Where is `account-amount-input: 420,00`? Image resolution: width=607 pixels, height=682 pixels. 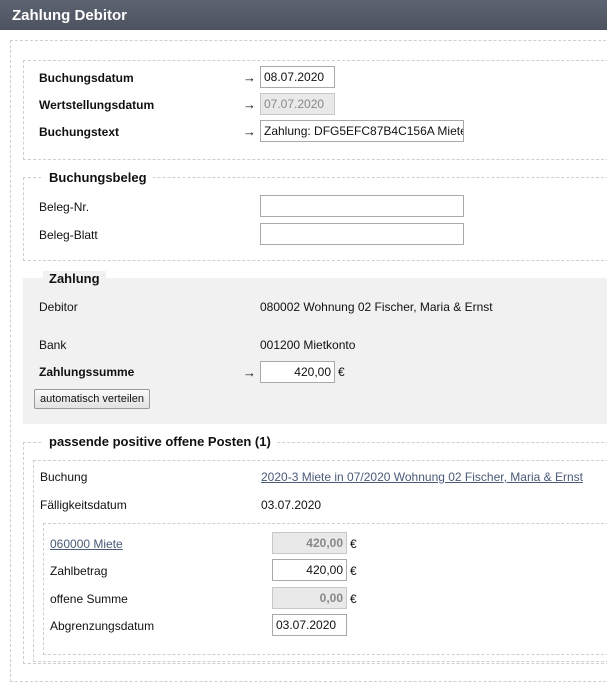
account-amount-input: 420,00 is located at coordinates (309, 543).